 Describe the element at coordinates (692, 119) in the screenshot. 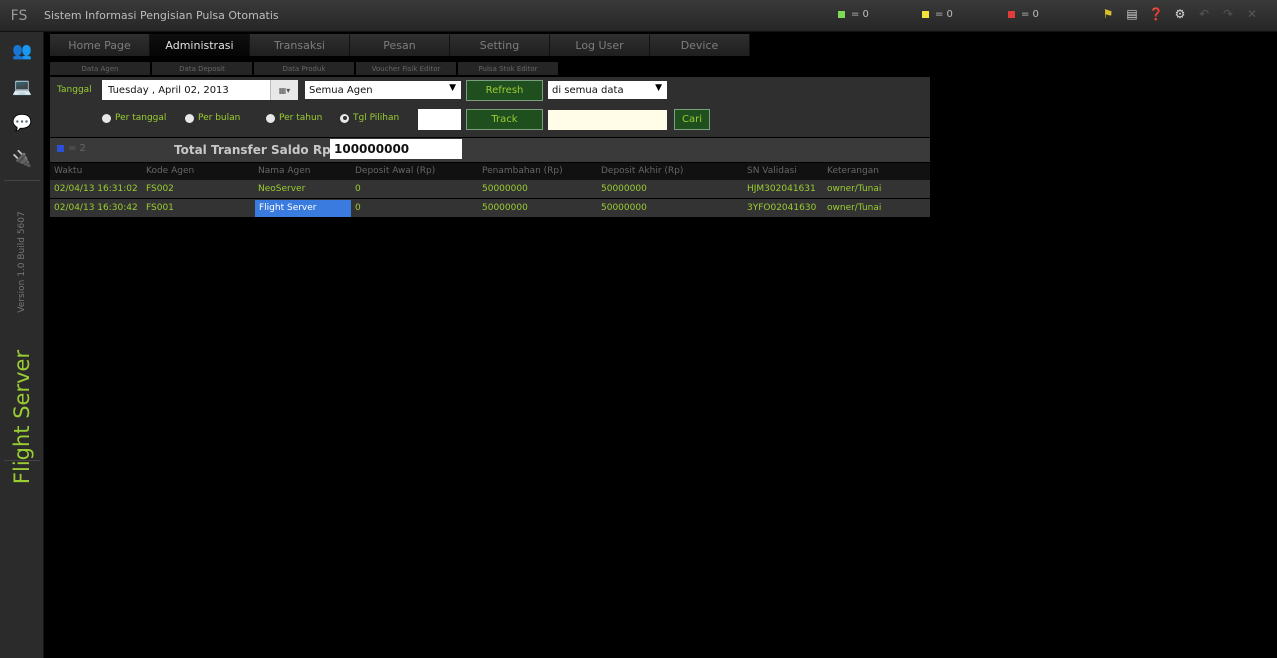

I see `cari-button: Cari` at that location.